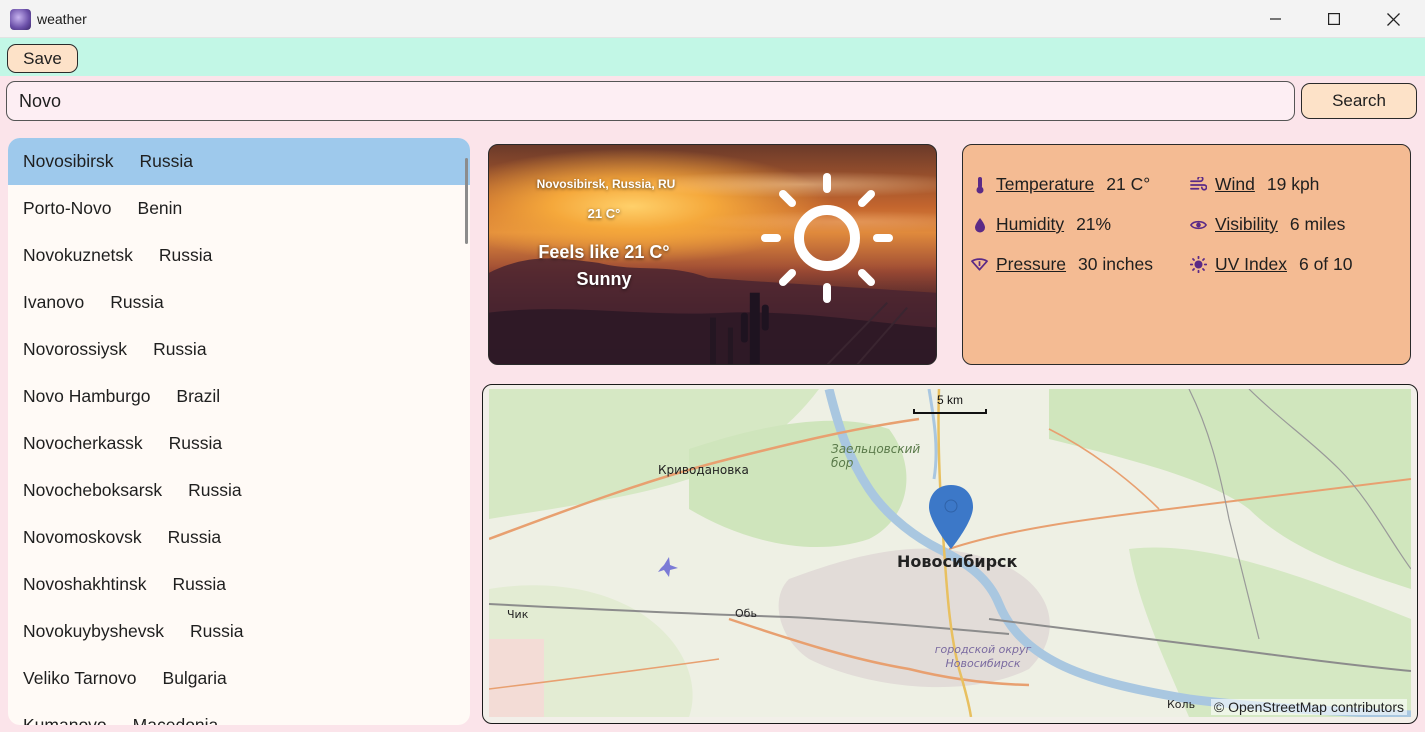  I want to click on city-list-item: Veliko Tarnovo Bulgaria, so click(239, 678).